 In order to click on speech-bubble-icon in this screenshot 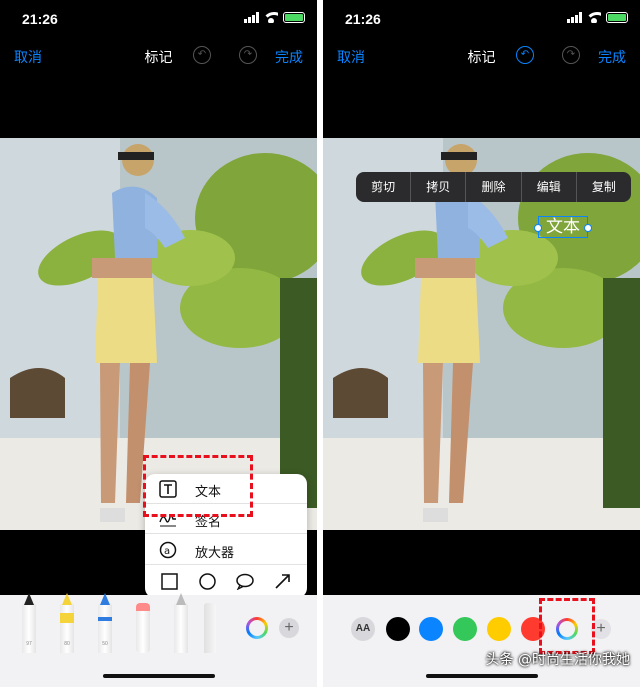, I will do `click(245, 582)`.